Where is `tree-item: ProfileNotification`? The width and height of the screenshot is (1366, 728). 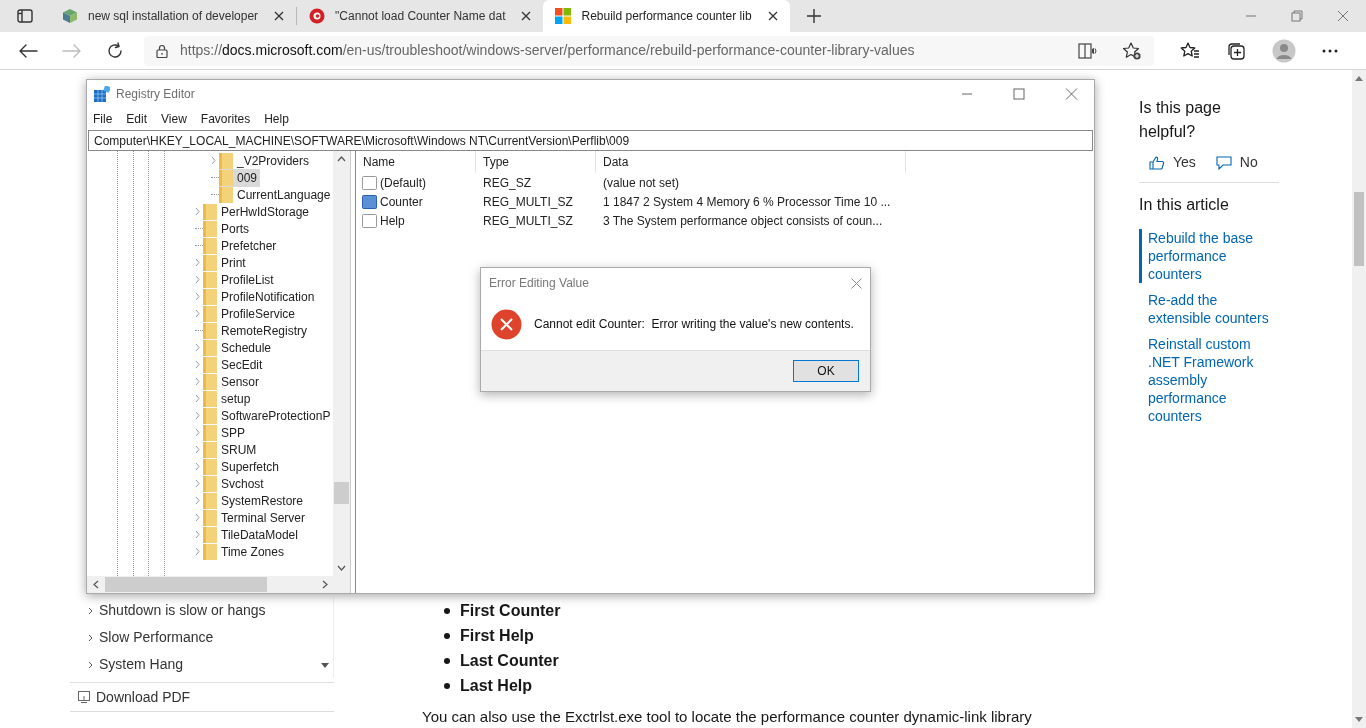 tree-item: ProfileNotification is located at coordinates (260, 296).